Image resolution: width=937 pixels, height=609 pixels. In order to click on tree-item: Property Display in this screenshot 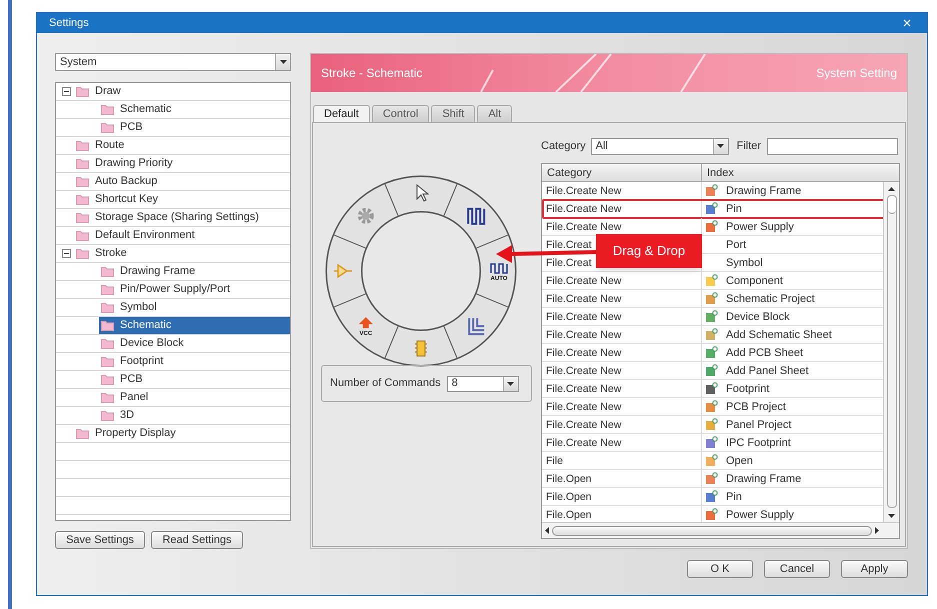, I will do `click(182, 433)`.